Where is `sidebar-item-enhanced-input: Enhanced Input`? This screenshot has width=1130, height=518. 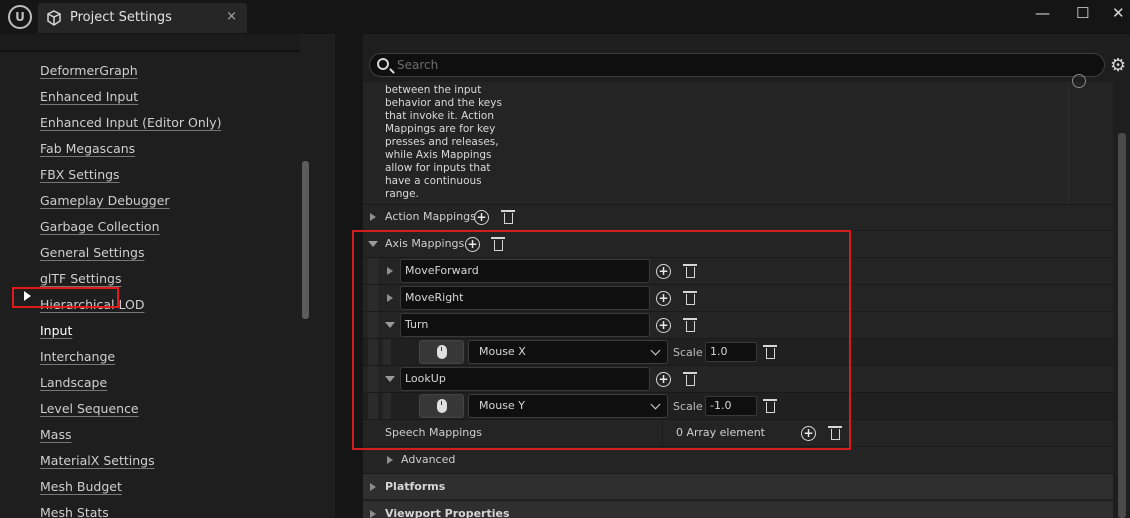 sidebar-item-enhanced-input: Enhanced Input is located at coordinates (89, 96).